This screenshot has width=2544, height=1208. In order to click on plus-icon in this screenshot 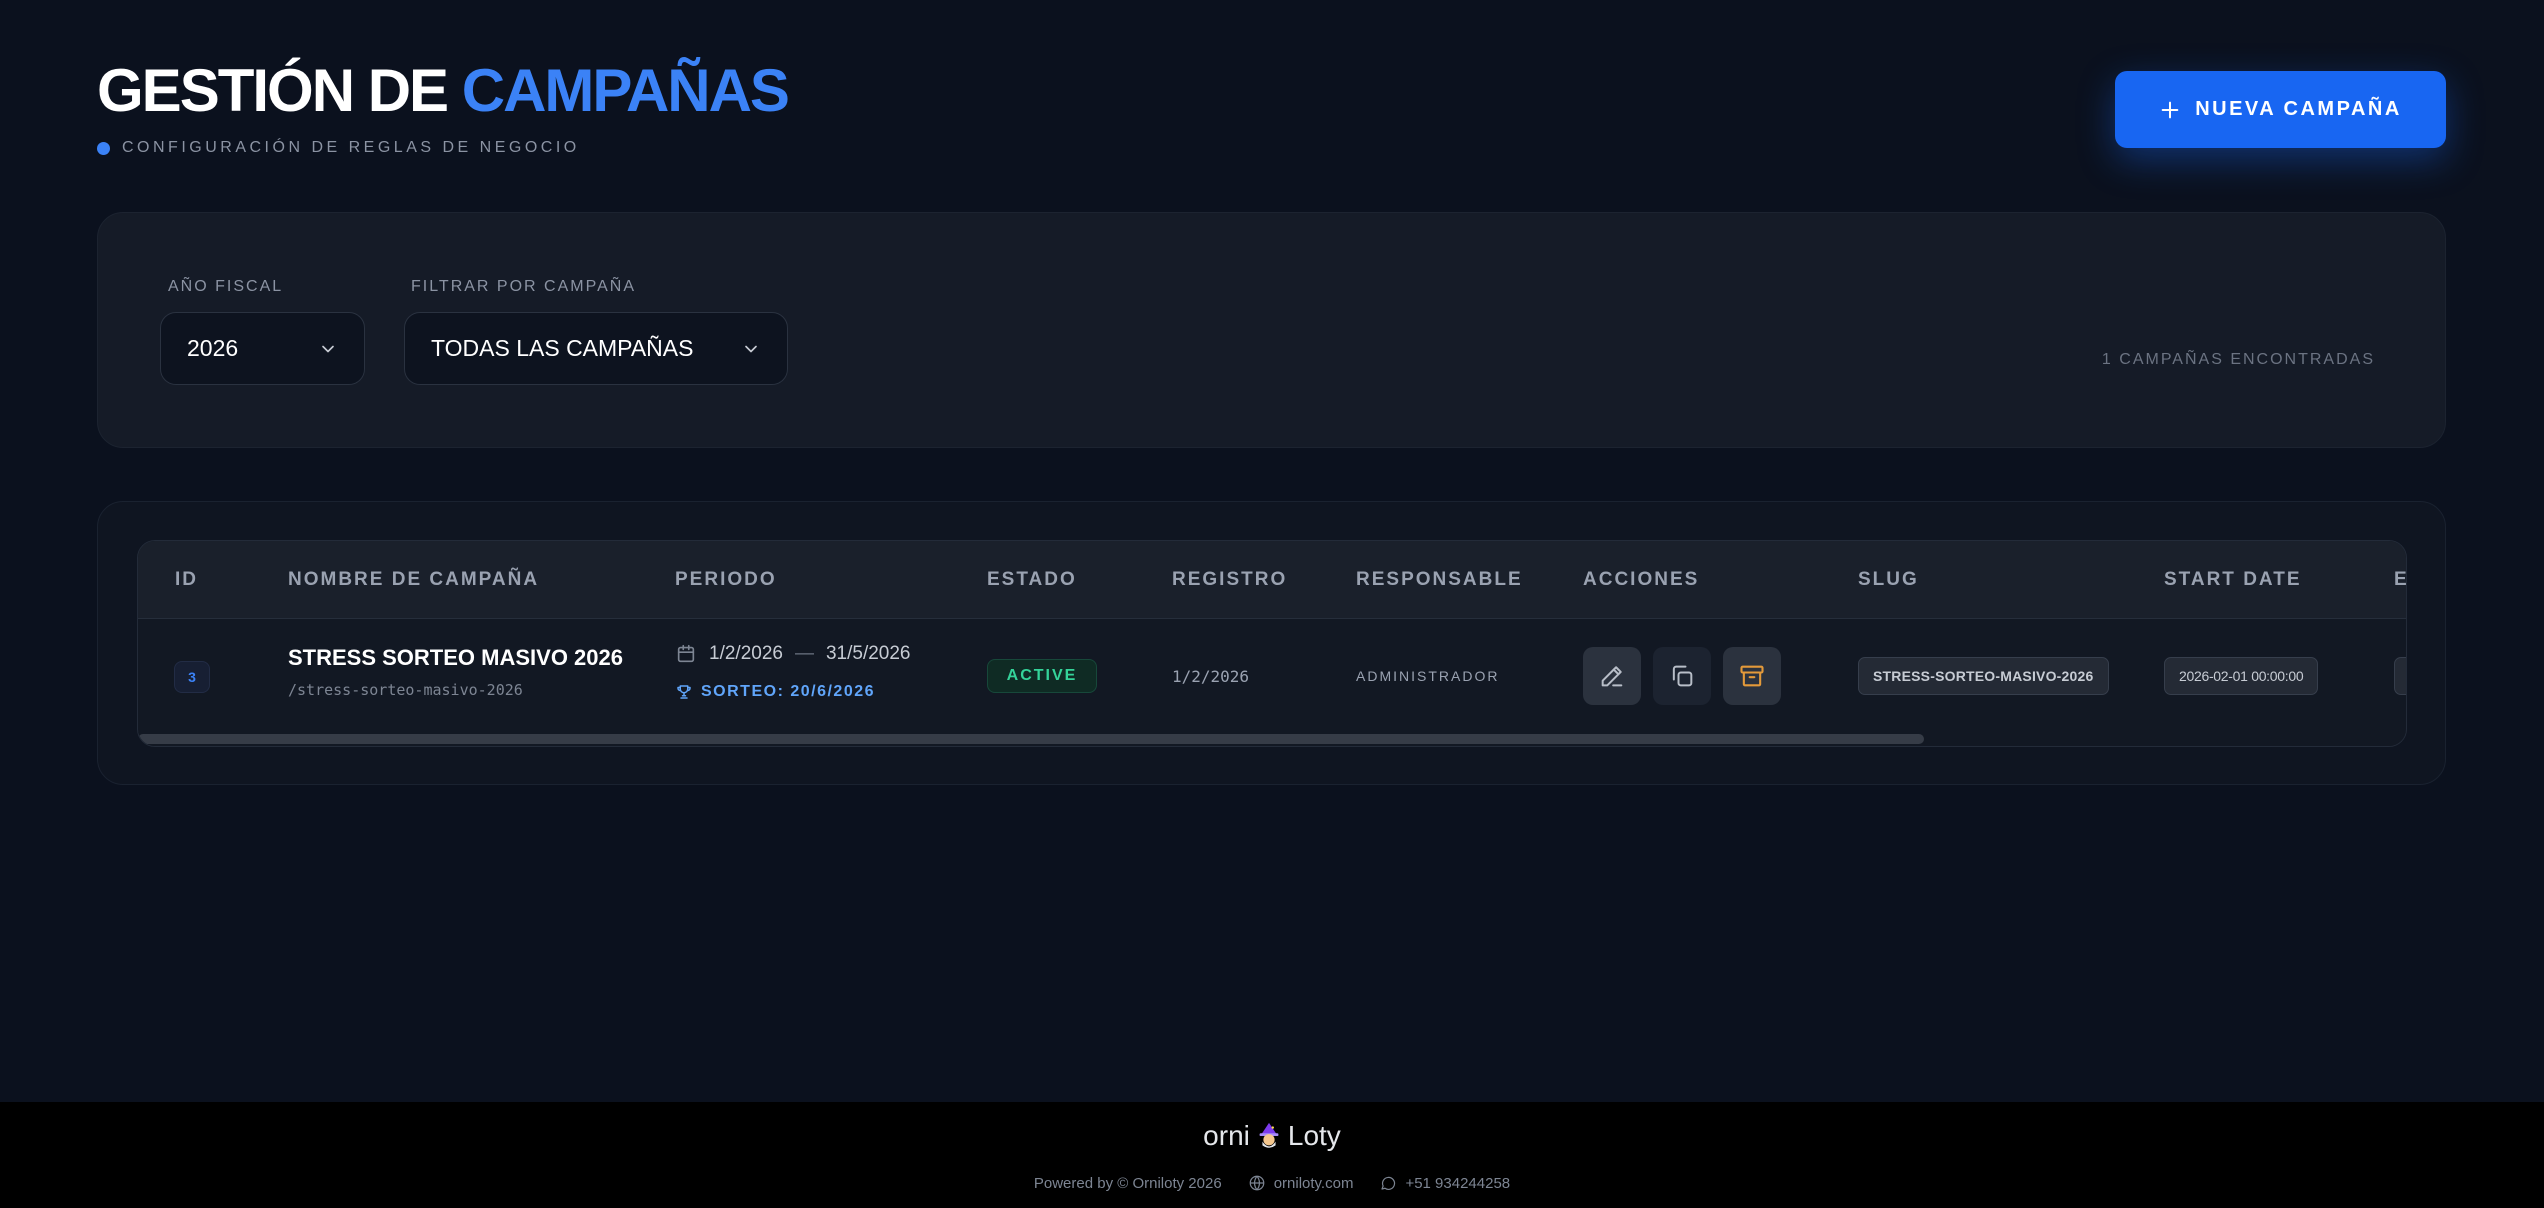, I will do `click(2170, 109)`.